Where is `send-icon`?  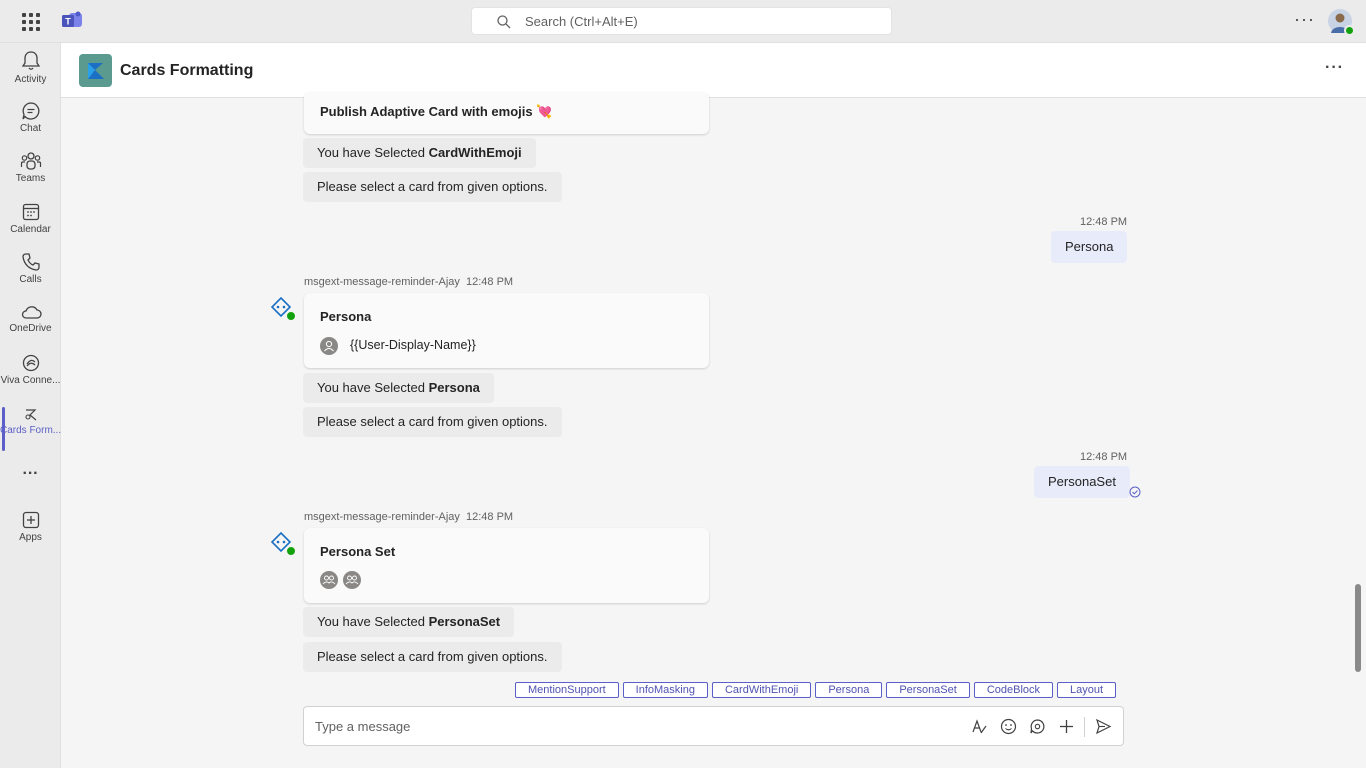
send-icon is located at coordinates (1103, 726).